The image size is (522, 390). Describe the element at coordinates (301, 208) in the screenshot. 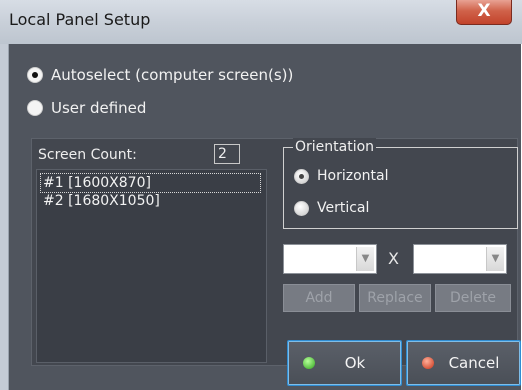

I see `vertical-radio` at that location.